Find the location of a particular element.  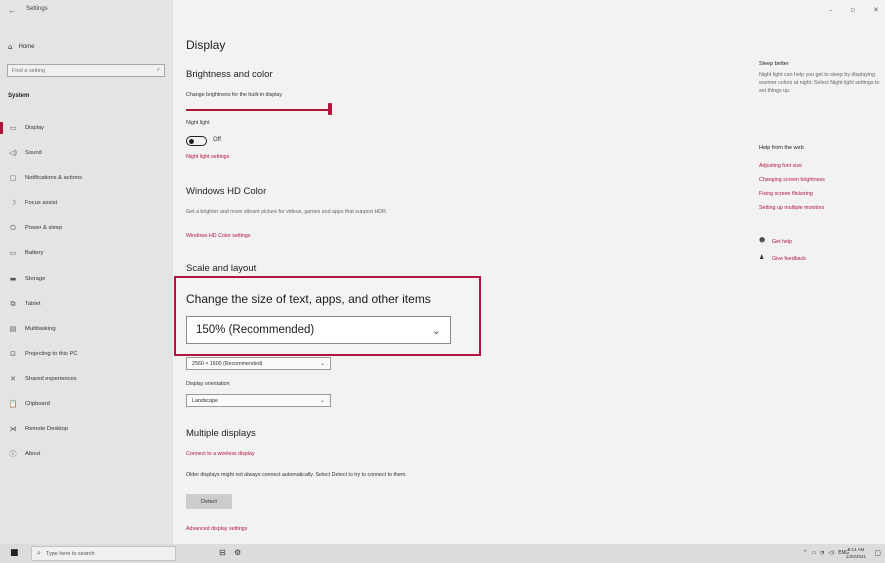

window-controls: – ▫ ✕ is located at coordinates (854, 10).